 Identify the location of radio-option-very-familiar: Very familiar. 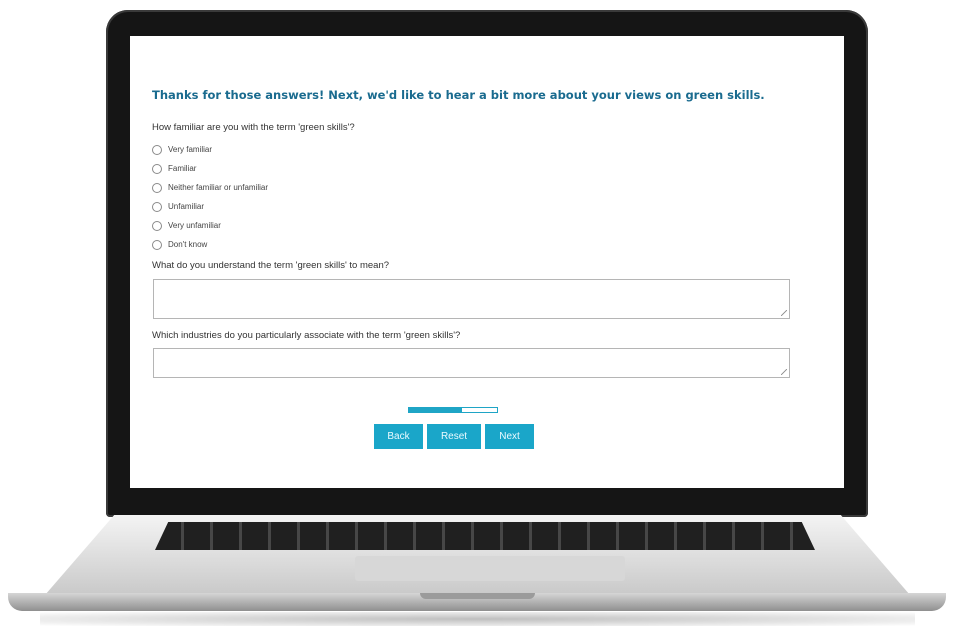
(210, 149).